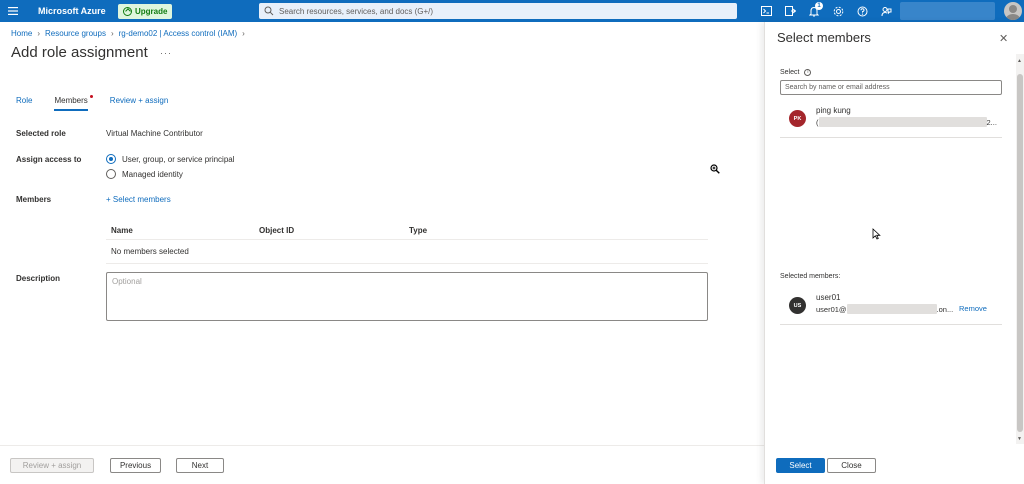 This screenshot has height=484, width=1024. I want to click on account-info-redacted, so click(947, 11).